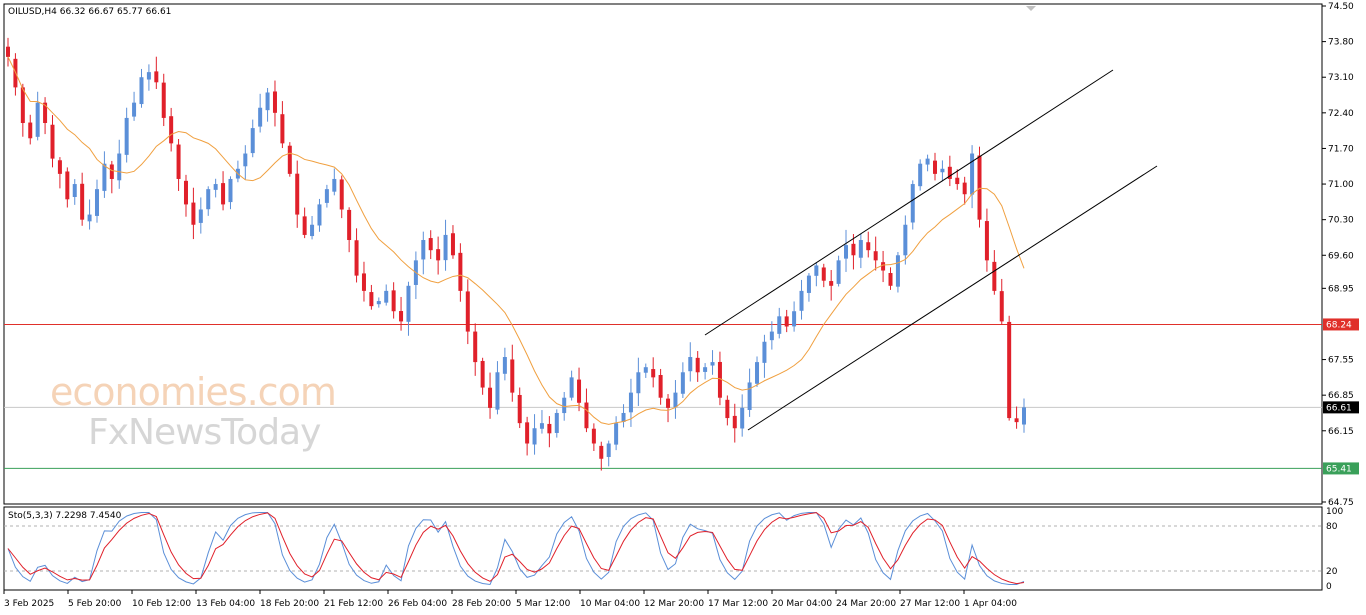  Describe the element at coordinates (802, 604) in the screenshot. I see `x-tick-label: 20 Mar 04:00` at that location.